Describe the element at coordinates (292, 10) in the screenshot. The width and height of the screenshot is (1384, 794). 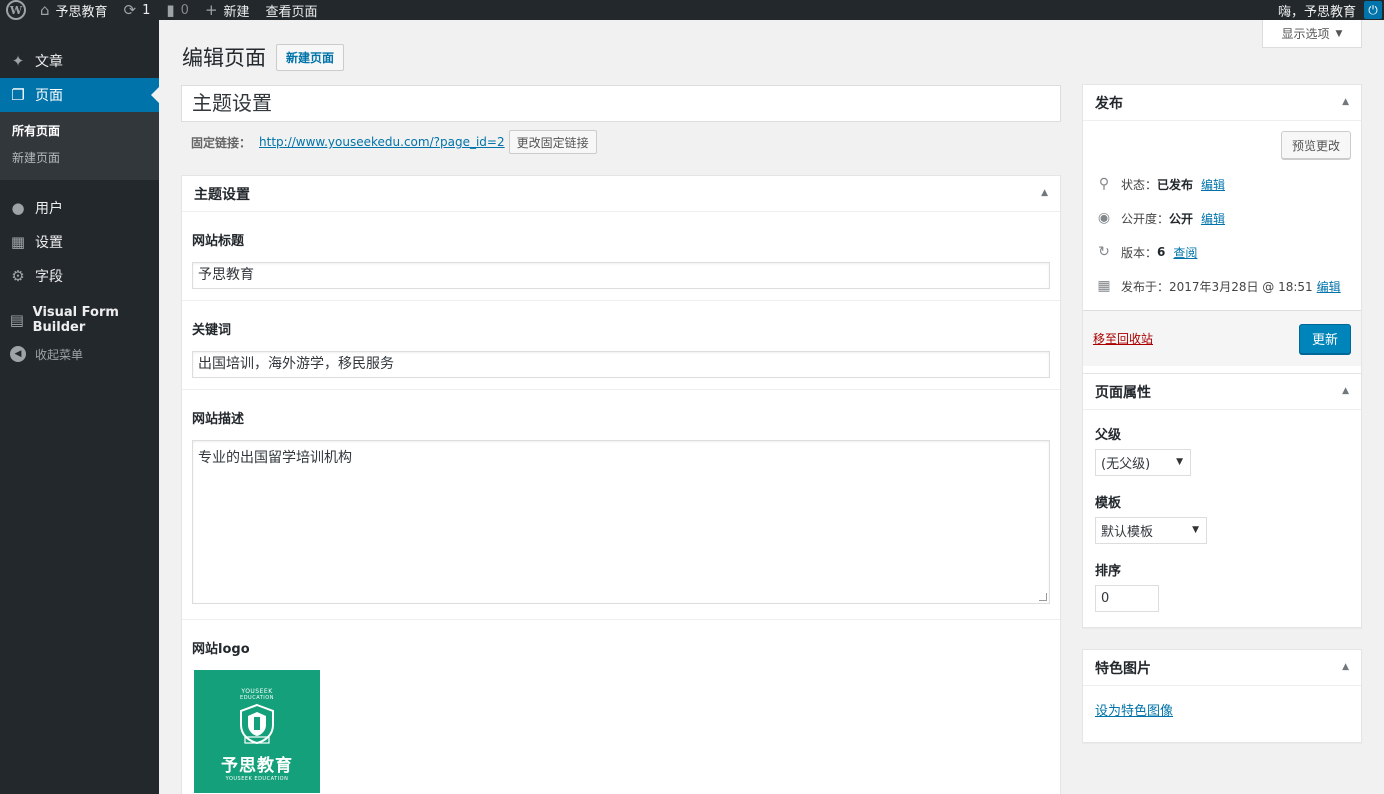
I see `view-page-link: 查看页面` at that location.